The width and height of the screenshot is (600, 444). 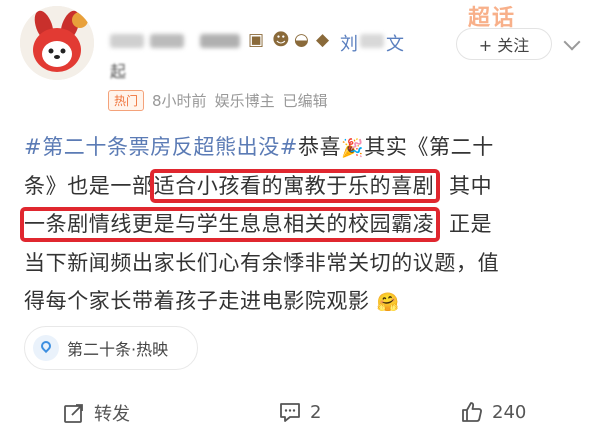 What do you see at coordinates (290, 412) in the screenshot?
I see `comment-icon` at bounding box center [290, 412].